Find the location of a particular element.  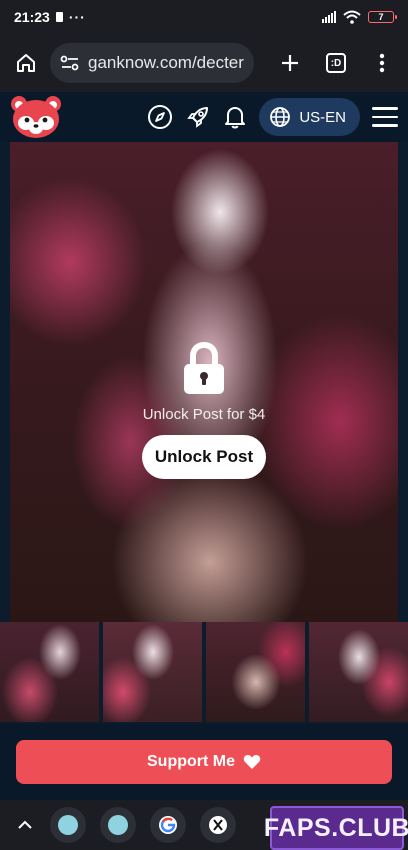

battery-icon: 7 is located at coordinates (382, 17).